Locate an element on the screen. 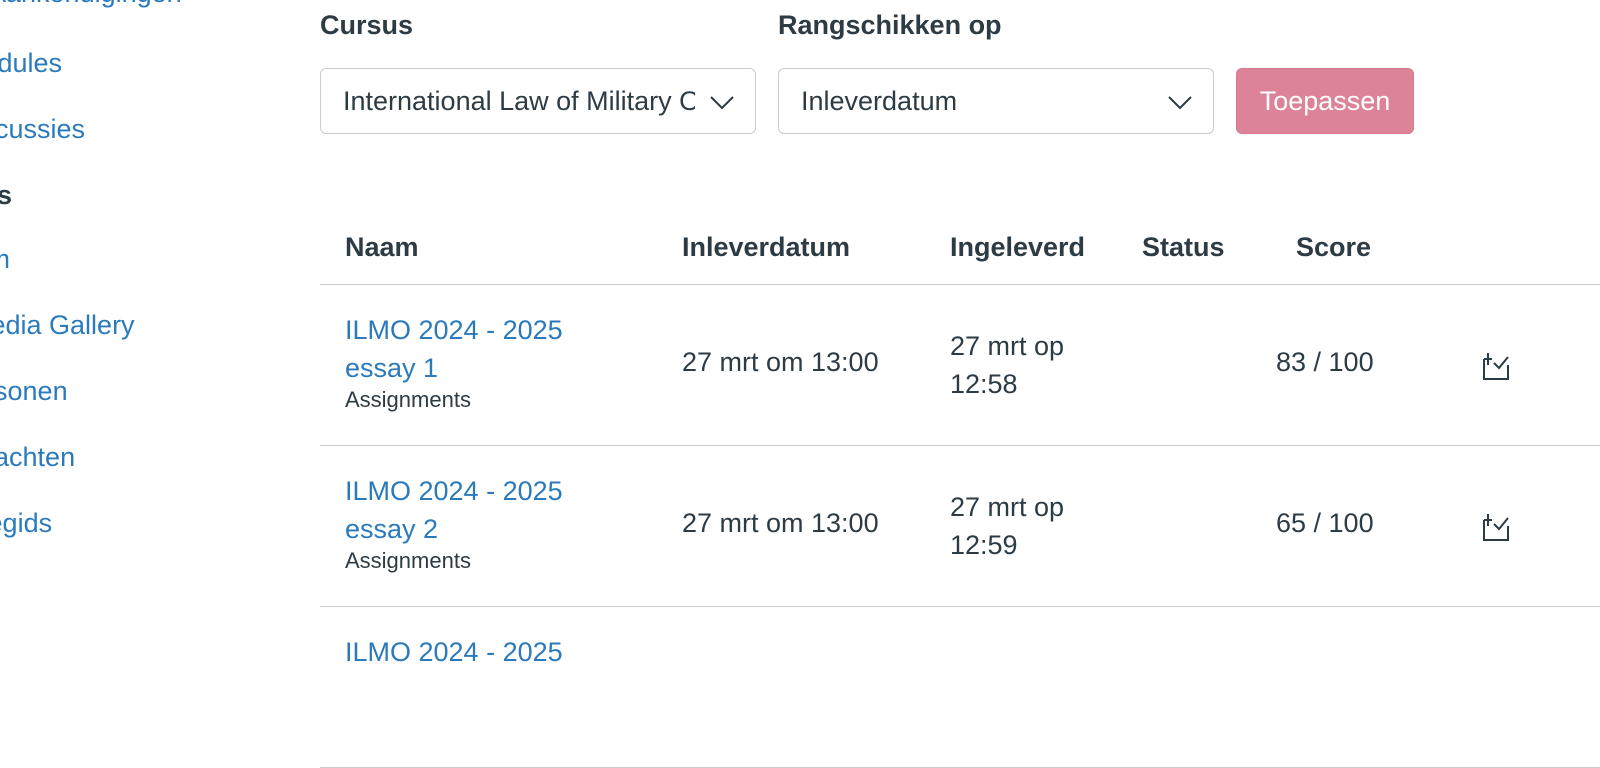 The width and height of the screenshot is (1600, 768). apply-button: Toepassen is located at coordinates (1325, 101).